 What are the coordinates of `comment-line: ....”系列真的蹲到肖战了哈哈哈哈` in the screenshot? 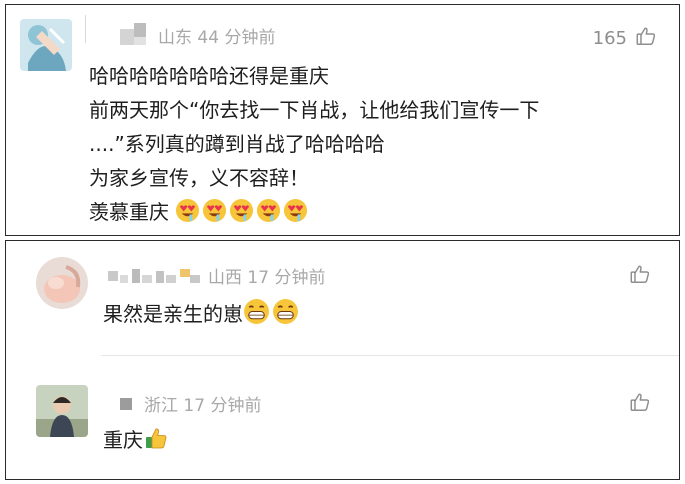 It's located at (237, 144).